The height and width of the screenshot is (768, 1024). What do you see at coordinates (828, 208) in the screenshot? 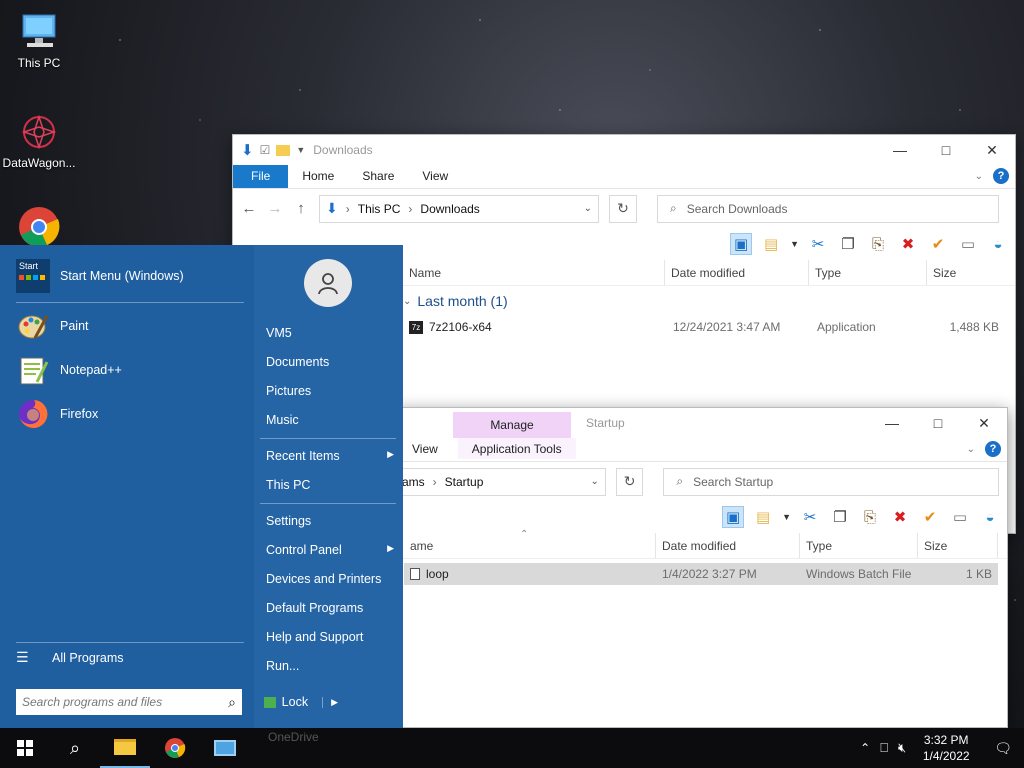
I see `search-input: ⌕ Search Downloads` at bounding box center [828, 208].